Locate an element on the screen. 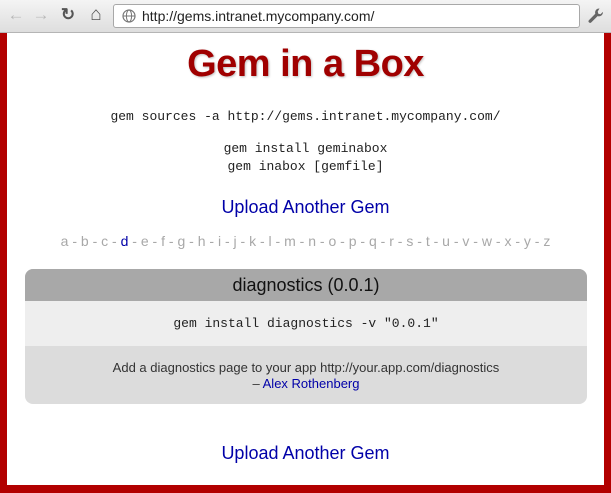 The image size is (611, 493). letter-link-b: b is located at coordinates (85, 241).